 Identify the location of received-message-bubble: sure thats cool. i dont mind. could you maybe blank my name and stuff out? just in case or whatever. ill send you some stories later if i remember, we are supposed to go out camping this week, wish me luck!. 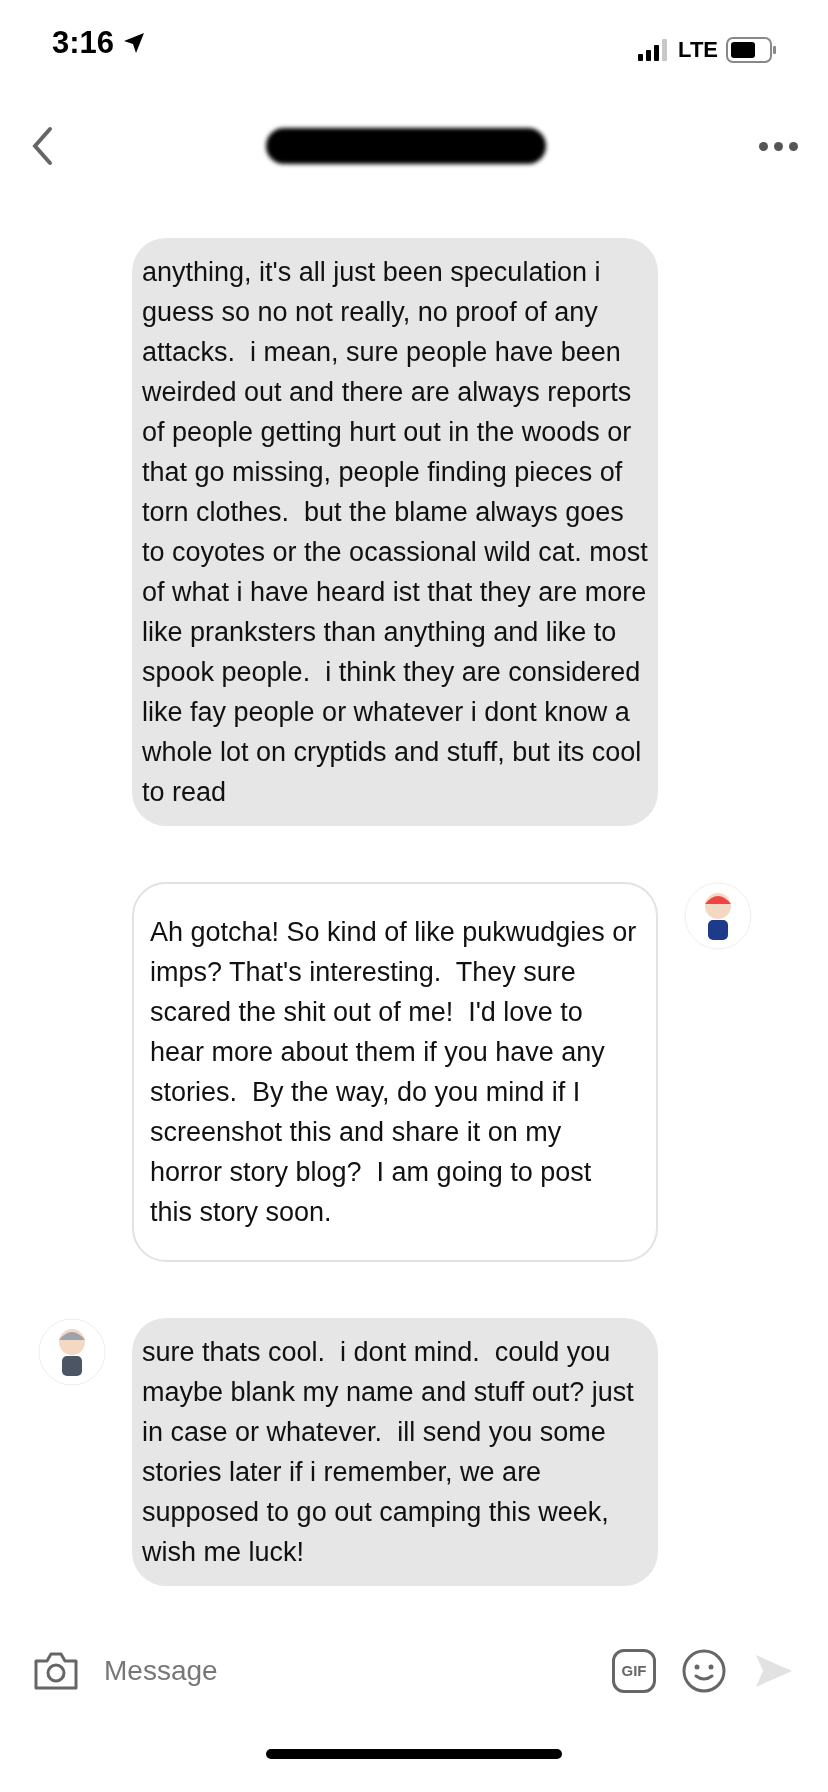
(395, 1452).